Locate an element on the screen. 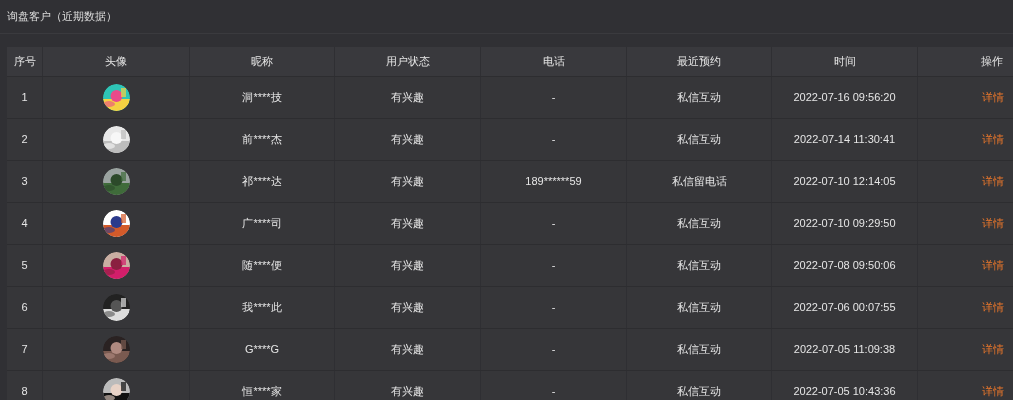  column-header: 用户状态 is located at coordinates (407, 62).